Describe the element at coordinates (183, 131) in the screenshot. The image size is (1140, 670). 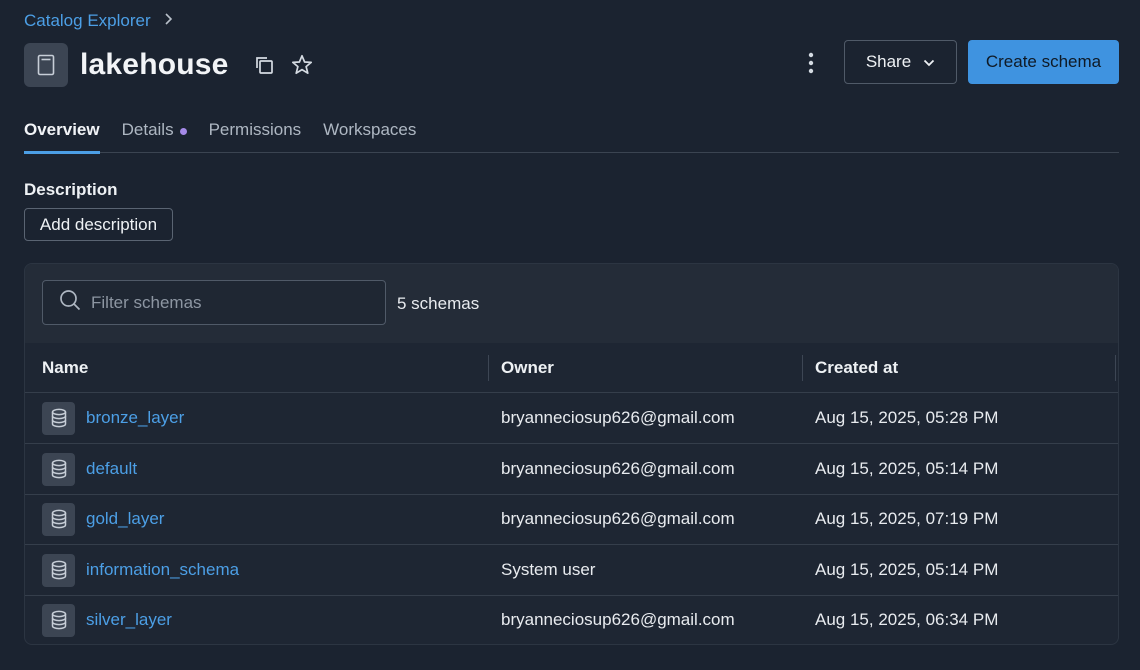
I see `details-indicator-dot` at that location.